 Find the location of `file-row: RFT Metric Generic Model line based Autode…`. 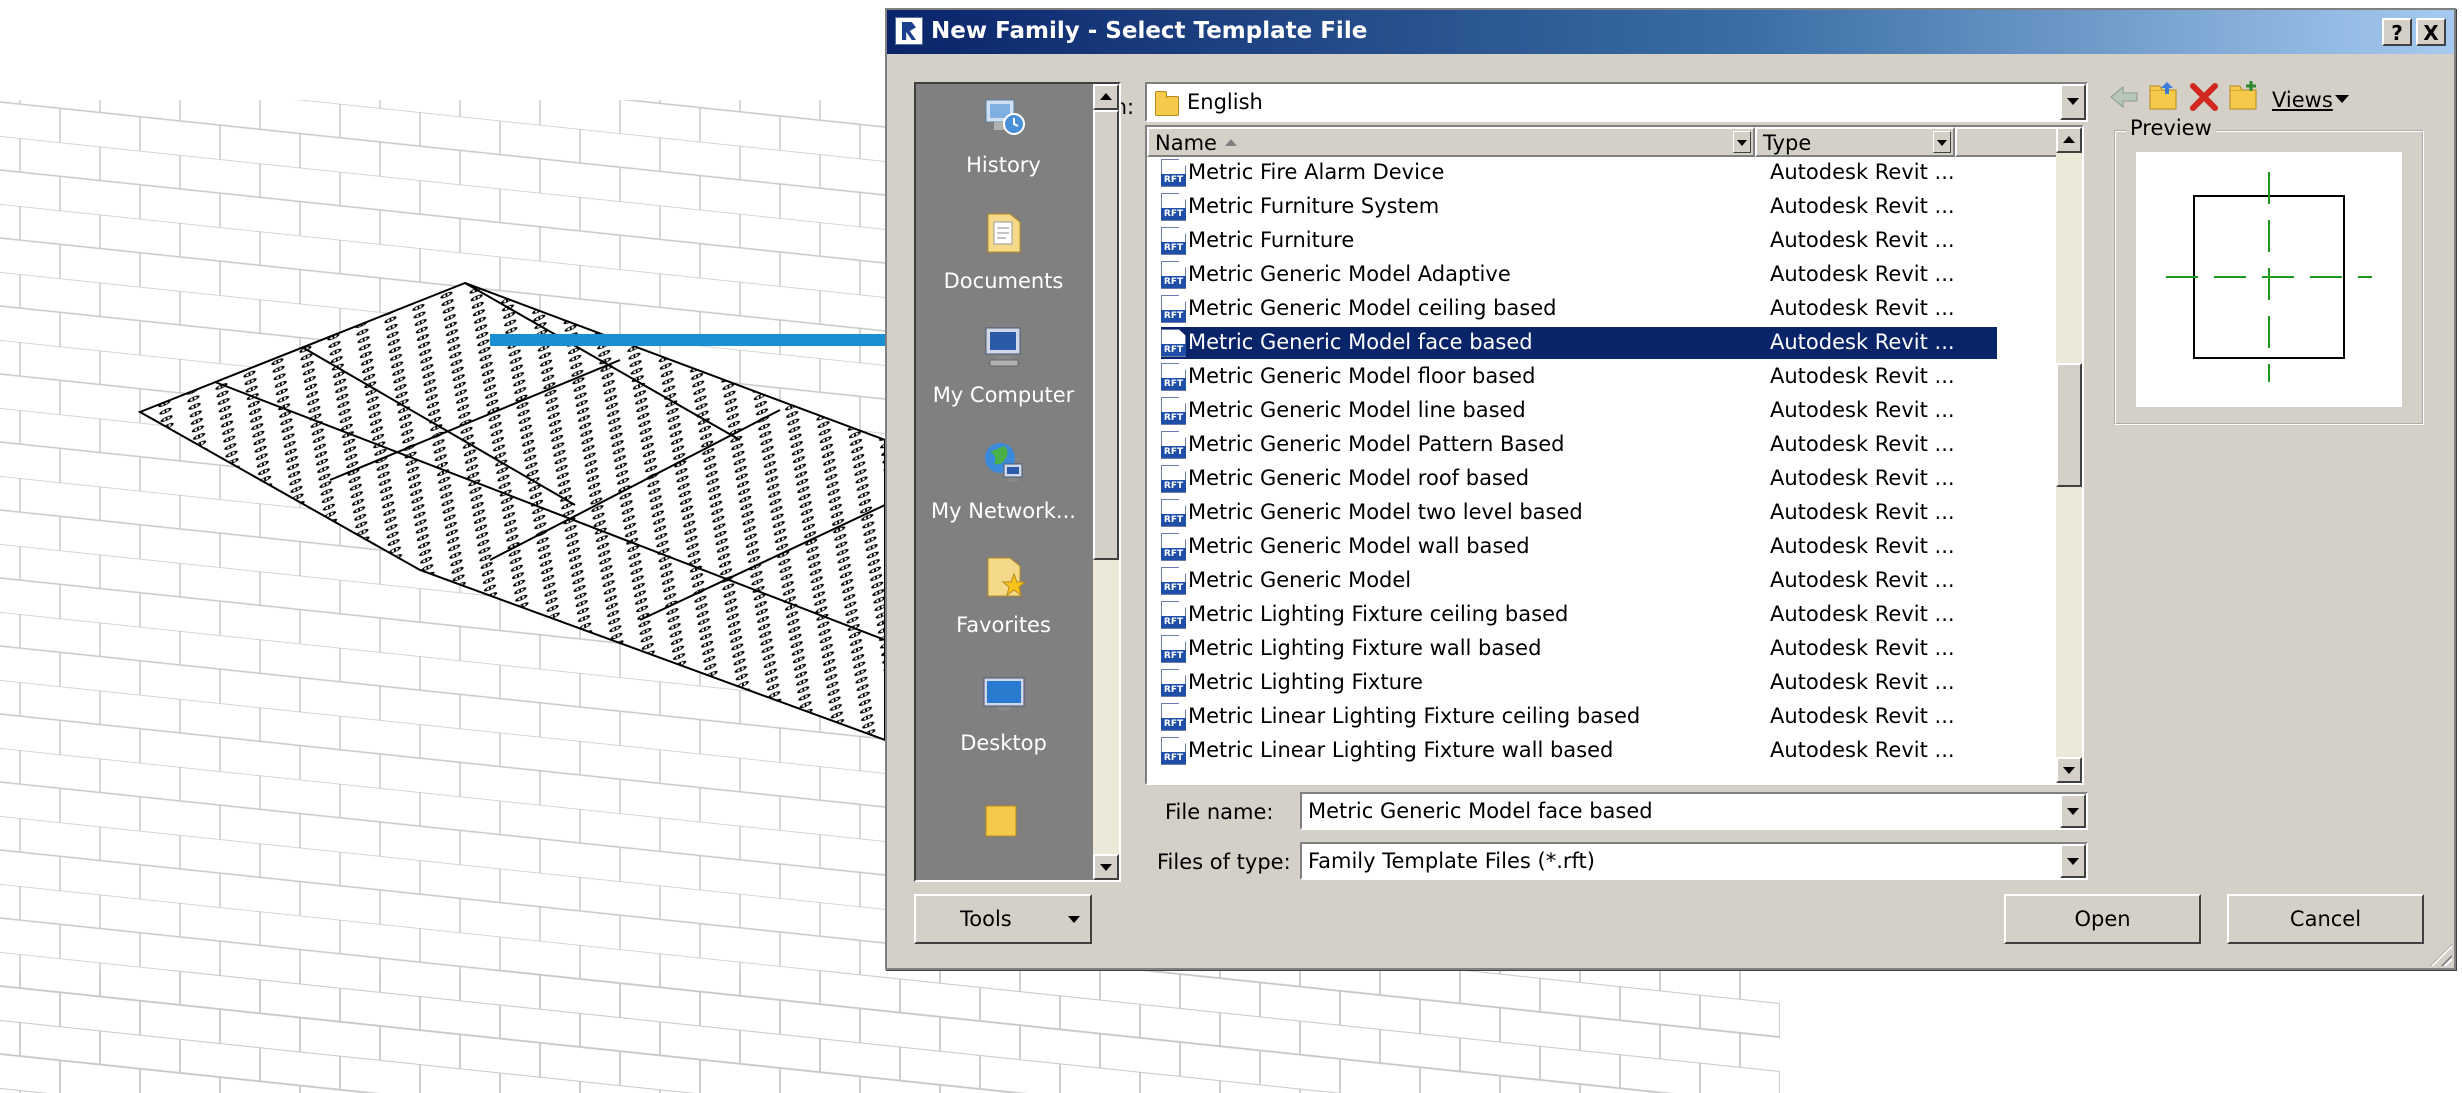

file-row: RFT Metric Generic Model line based Autode… is located at coordinates (1579, 411).